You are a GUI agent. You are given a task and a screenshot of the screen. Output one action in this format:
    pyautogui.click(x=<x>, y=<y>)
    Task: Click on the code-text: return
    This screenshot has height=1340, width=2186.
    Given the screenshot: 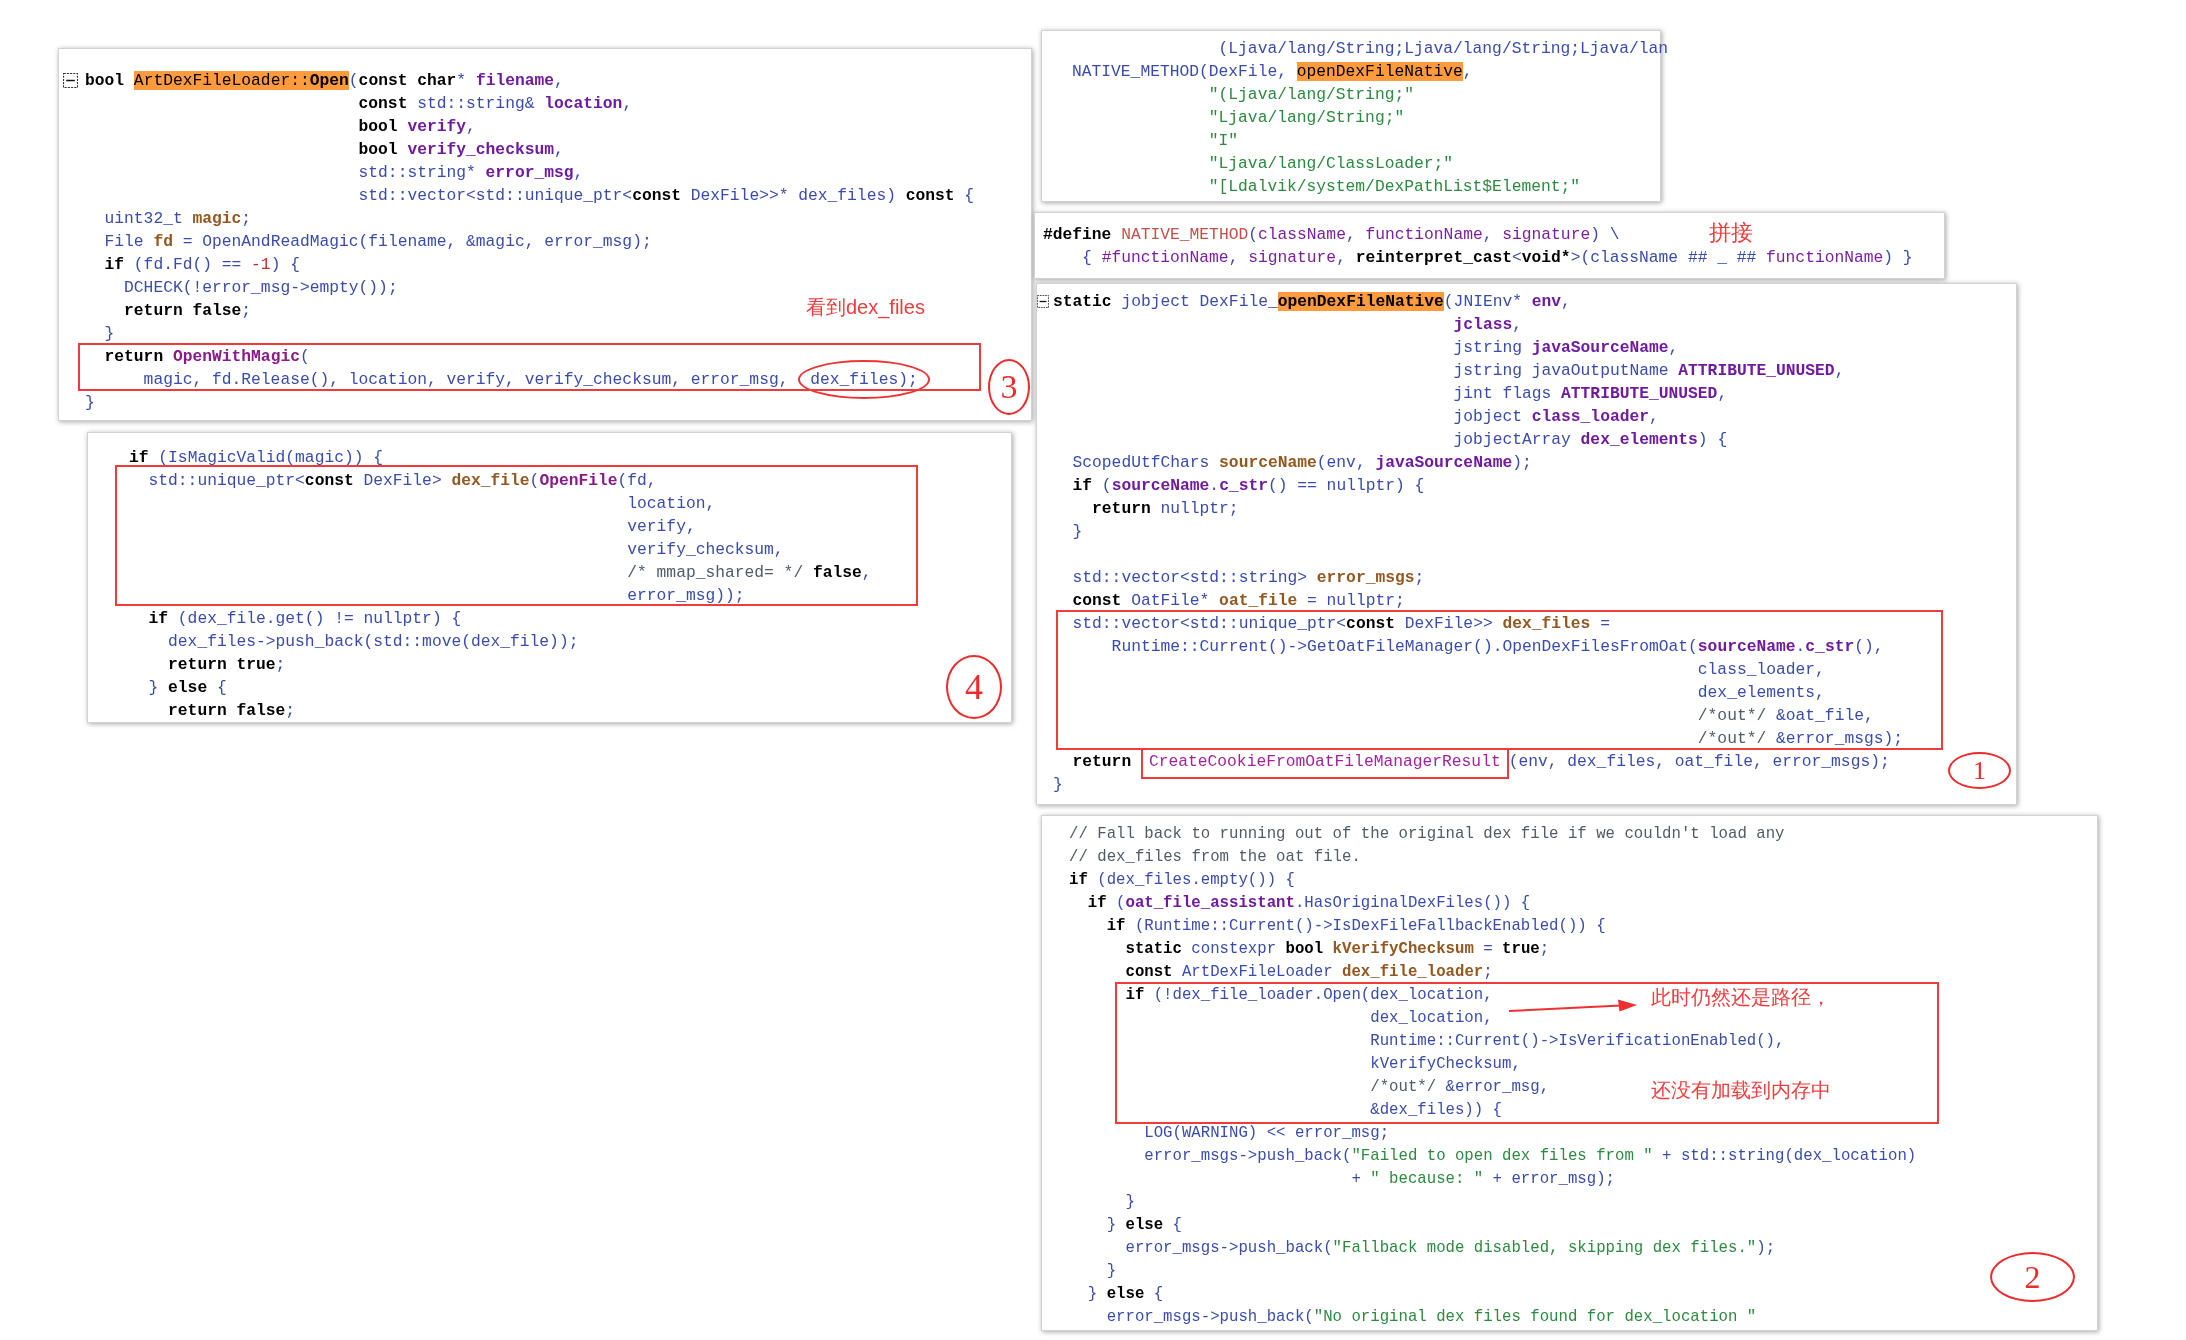 What is the action you would take?
    pyautogui.click(x=1102, y=762)
    